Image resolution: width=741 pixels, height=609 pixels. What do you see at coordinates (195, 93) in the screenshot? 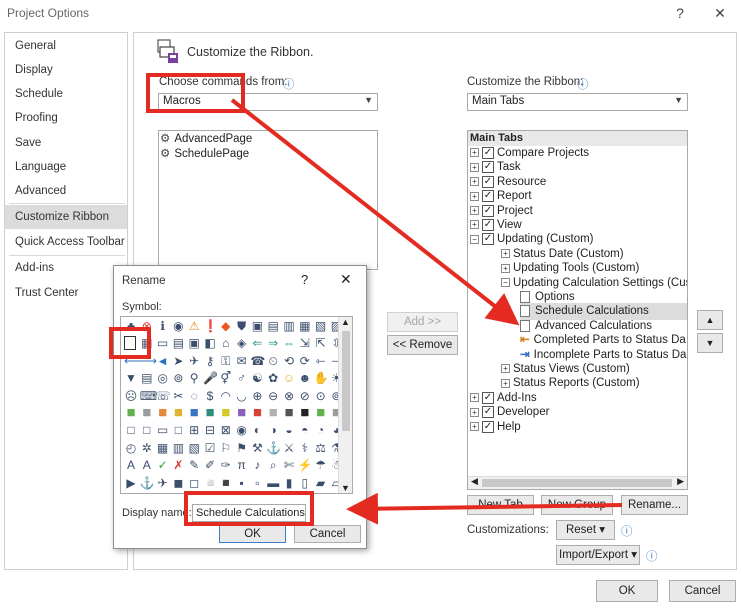
I see `annotation-box-choose-commands` at bounding box center [195, 93].